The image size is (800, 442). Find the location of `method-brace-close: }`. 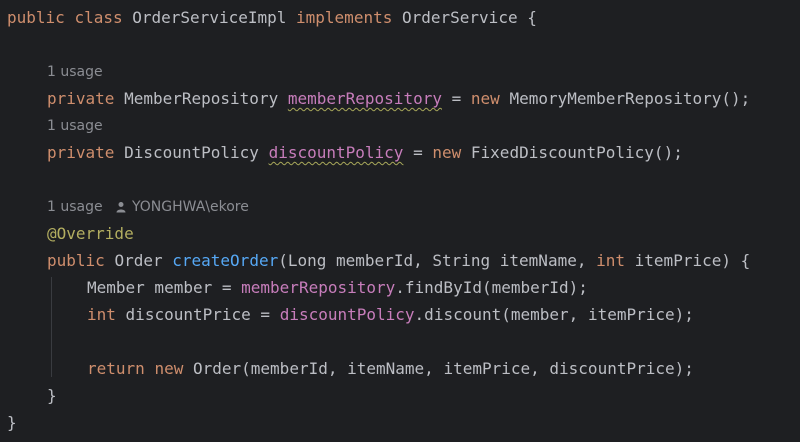

method-brace-close: } is located at coordinates (52, 395).